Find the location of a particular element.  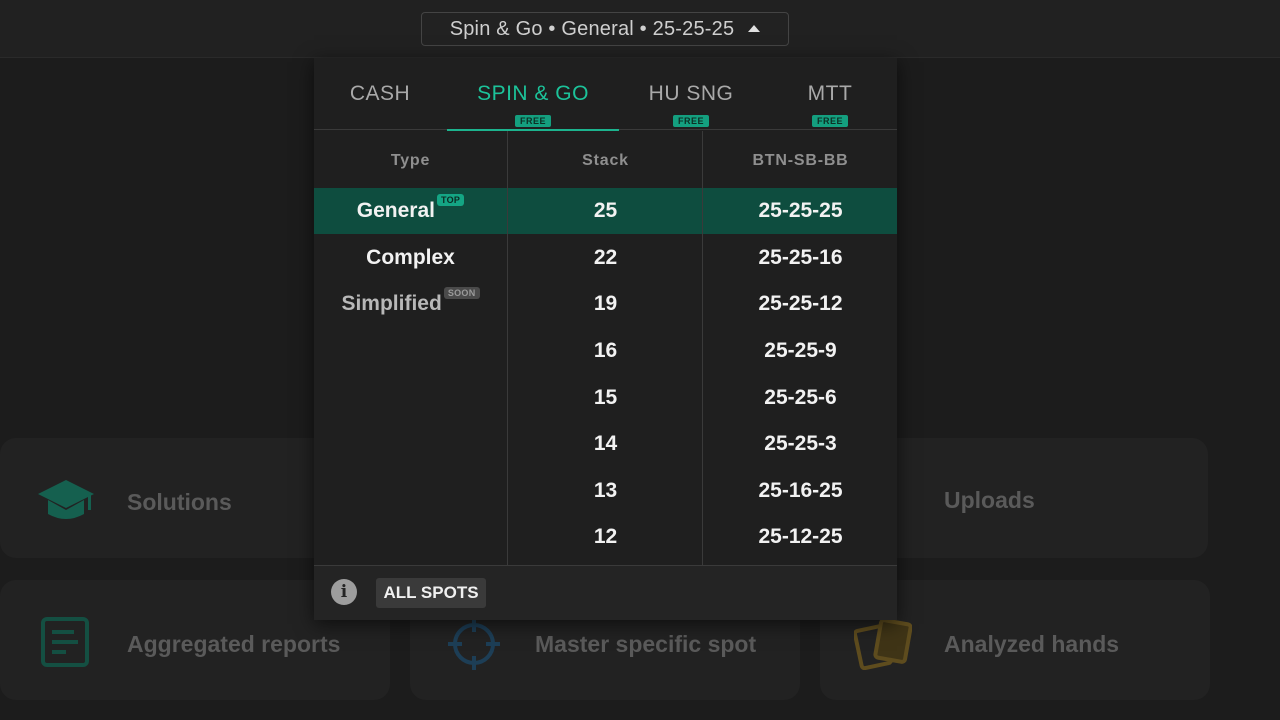

tab-mtt-label: MTT is located at coordinates (830, 93).